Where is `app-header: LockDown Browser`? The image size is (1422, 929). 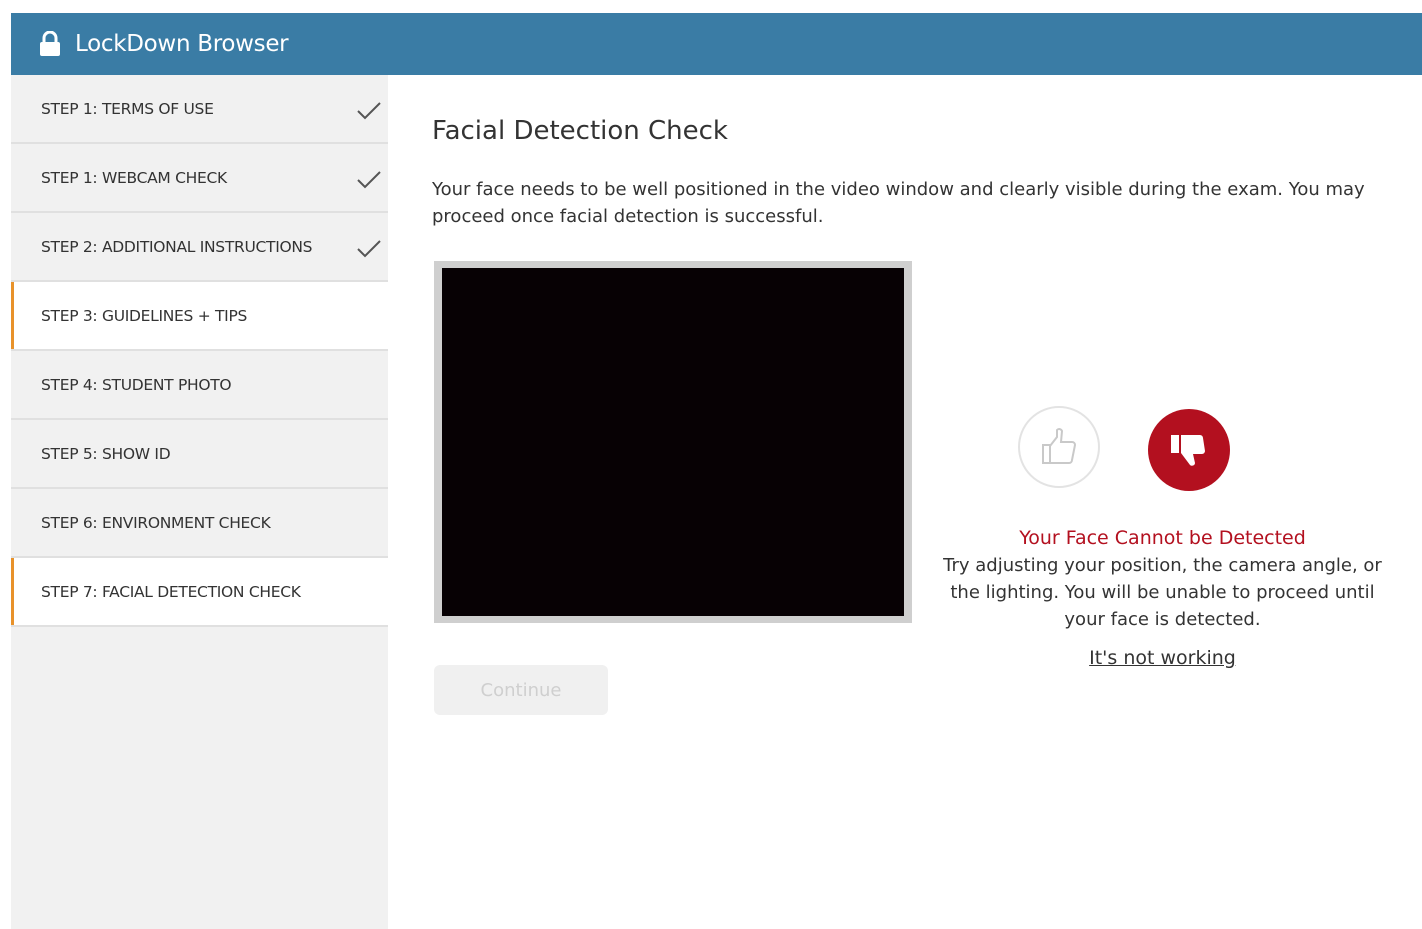 app-header: LockDown Browser is located at coordinates (716, 44).